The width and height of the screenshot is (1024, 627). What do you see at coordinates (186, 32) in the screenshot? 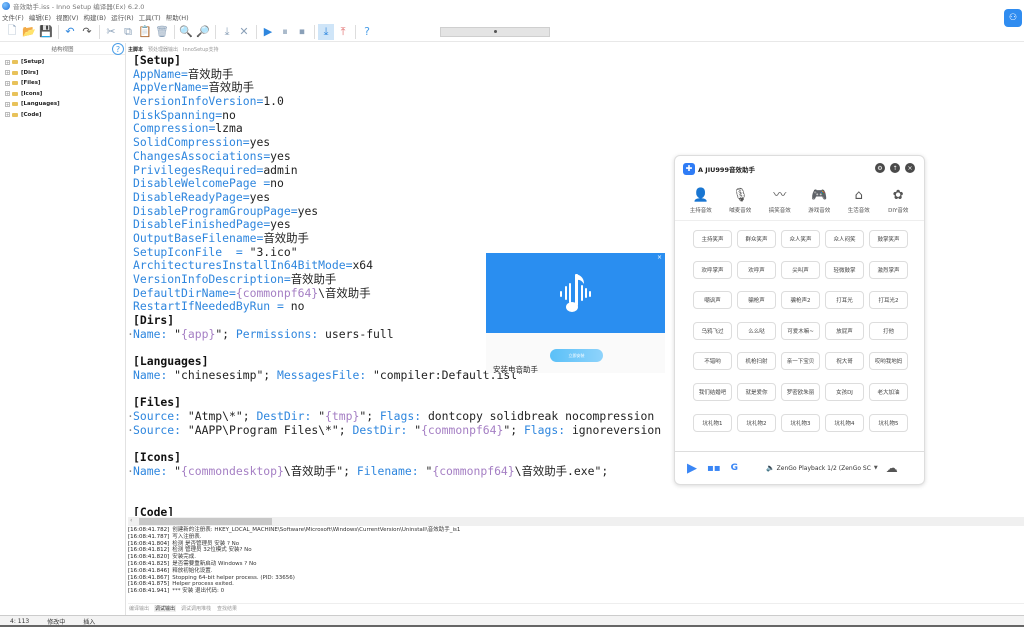
I see `find-button: 🔍` at bounding box center [186, 32].